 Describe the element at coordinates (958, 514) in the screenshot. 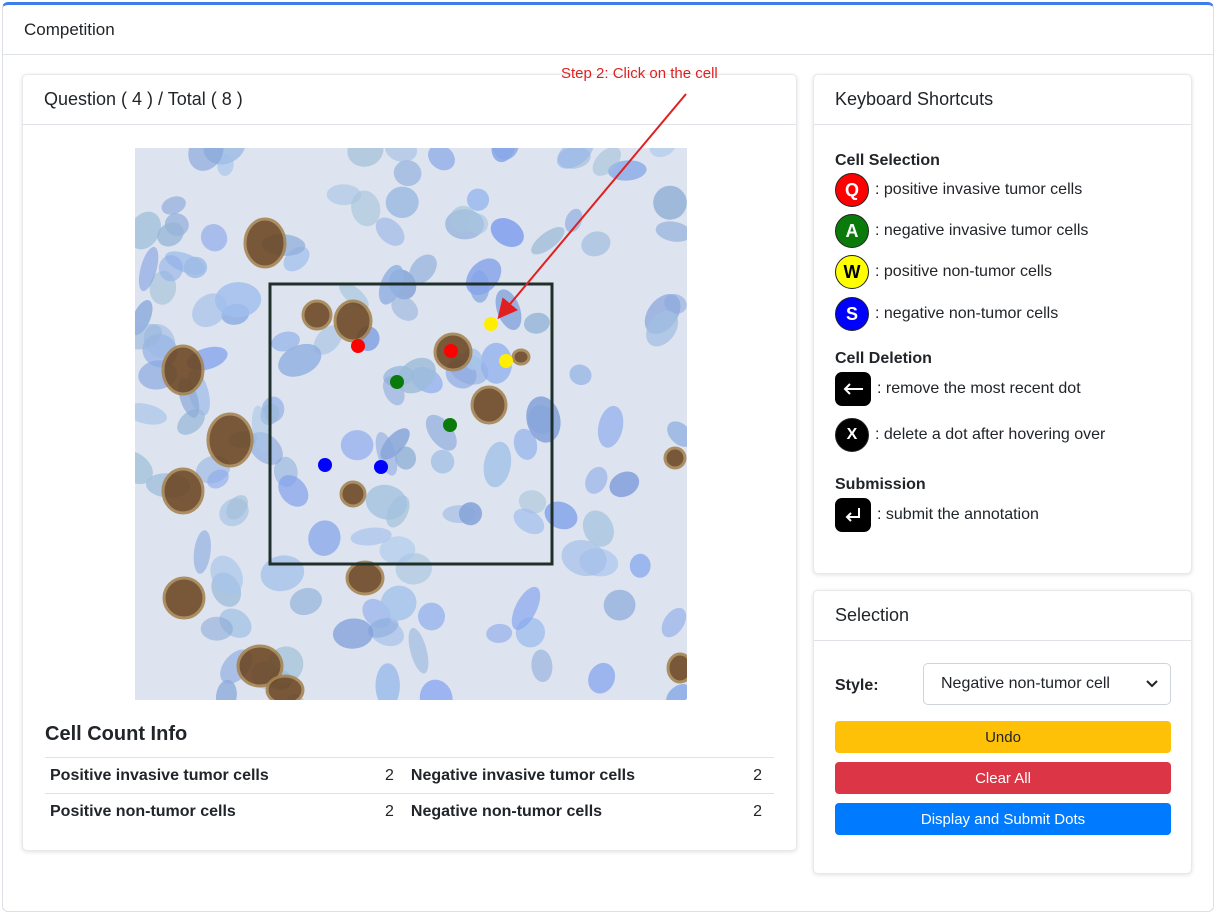

I see `shortcut-text: : submit the annotation` at that location.